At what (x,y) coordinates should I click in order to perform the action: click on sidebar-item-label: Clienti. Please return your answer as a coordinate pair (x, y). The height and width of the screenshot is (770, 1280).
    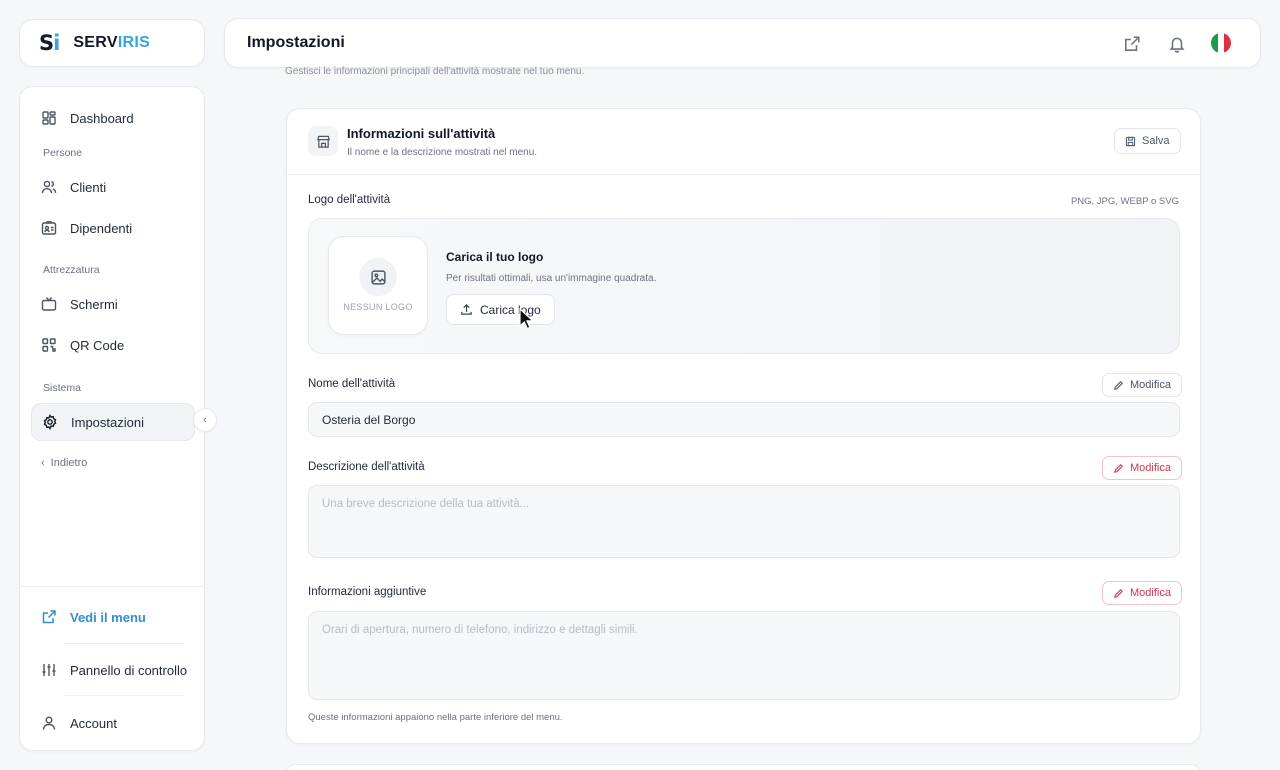
    Looking at the image, I should click on (88, 187).